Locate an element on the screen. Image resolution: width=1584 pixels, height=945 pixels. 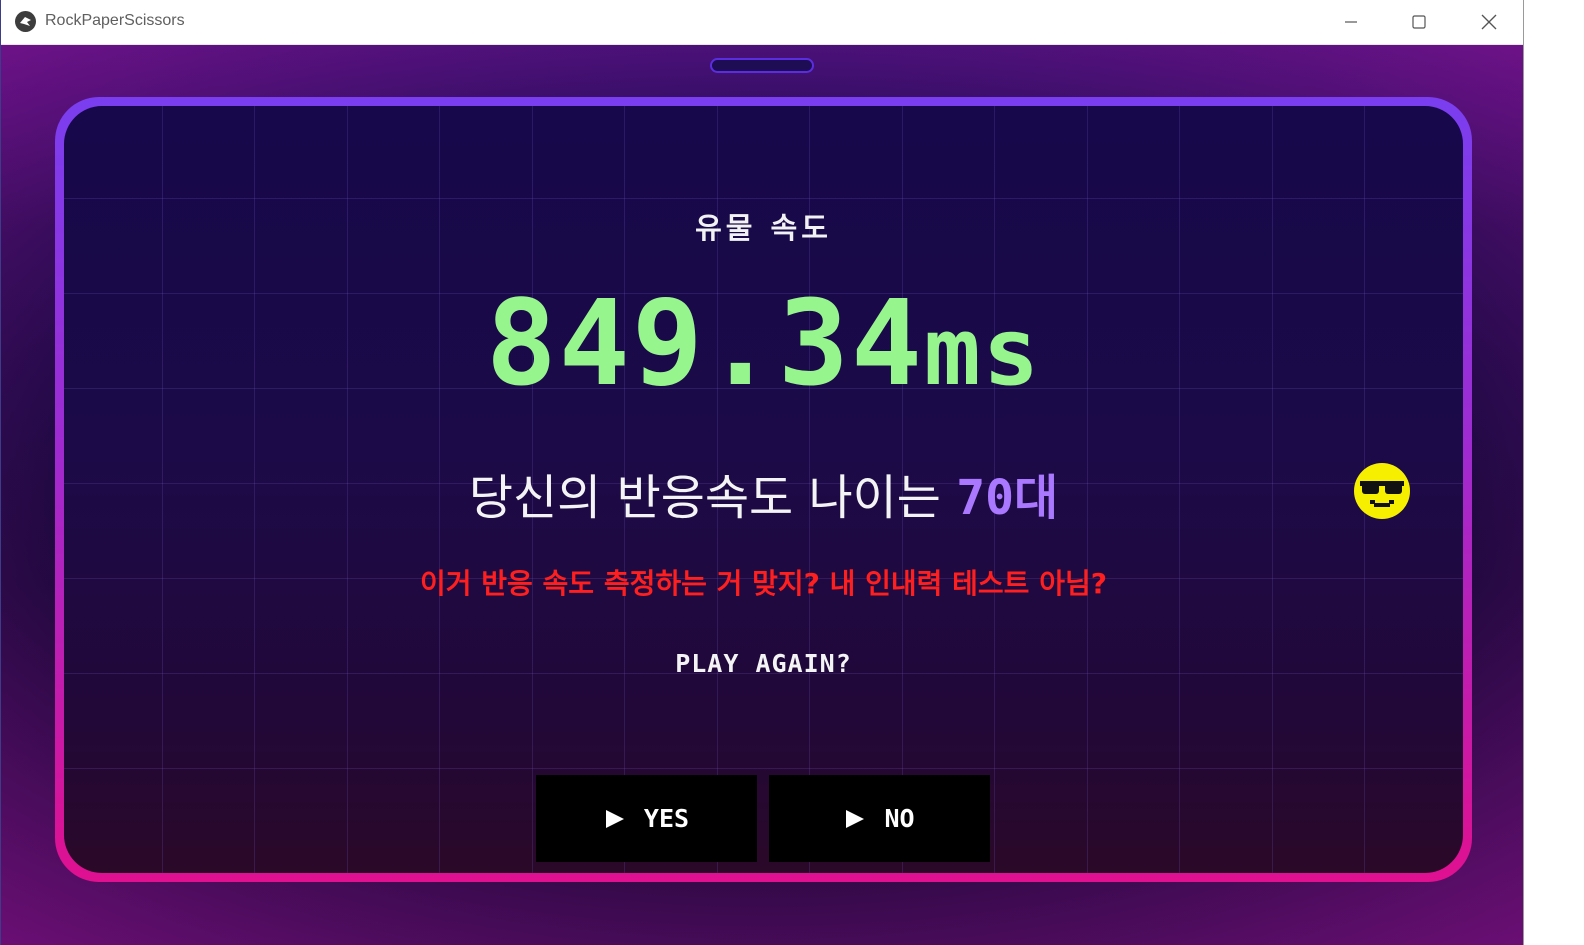
yes-button-label: YES is located at coordinates (666, 818).